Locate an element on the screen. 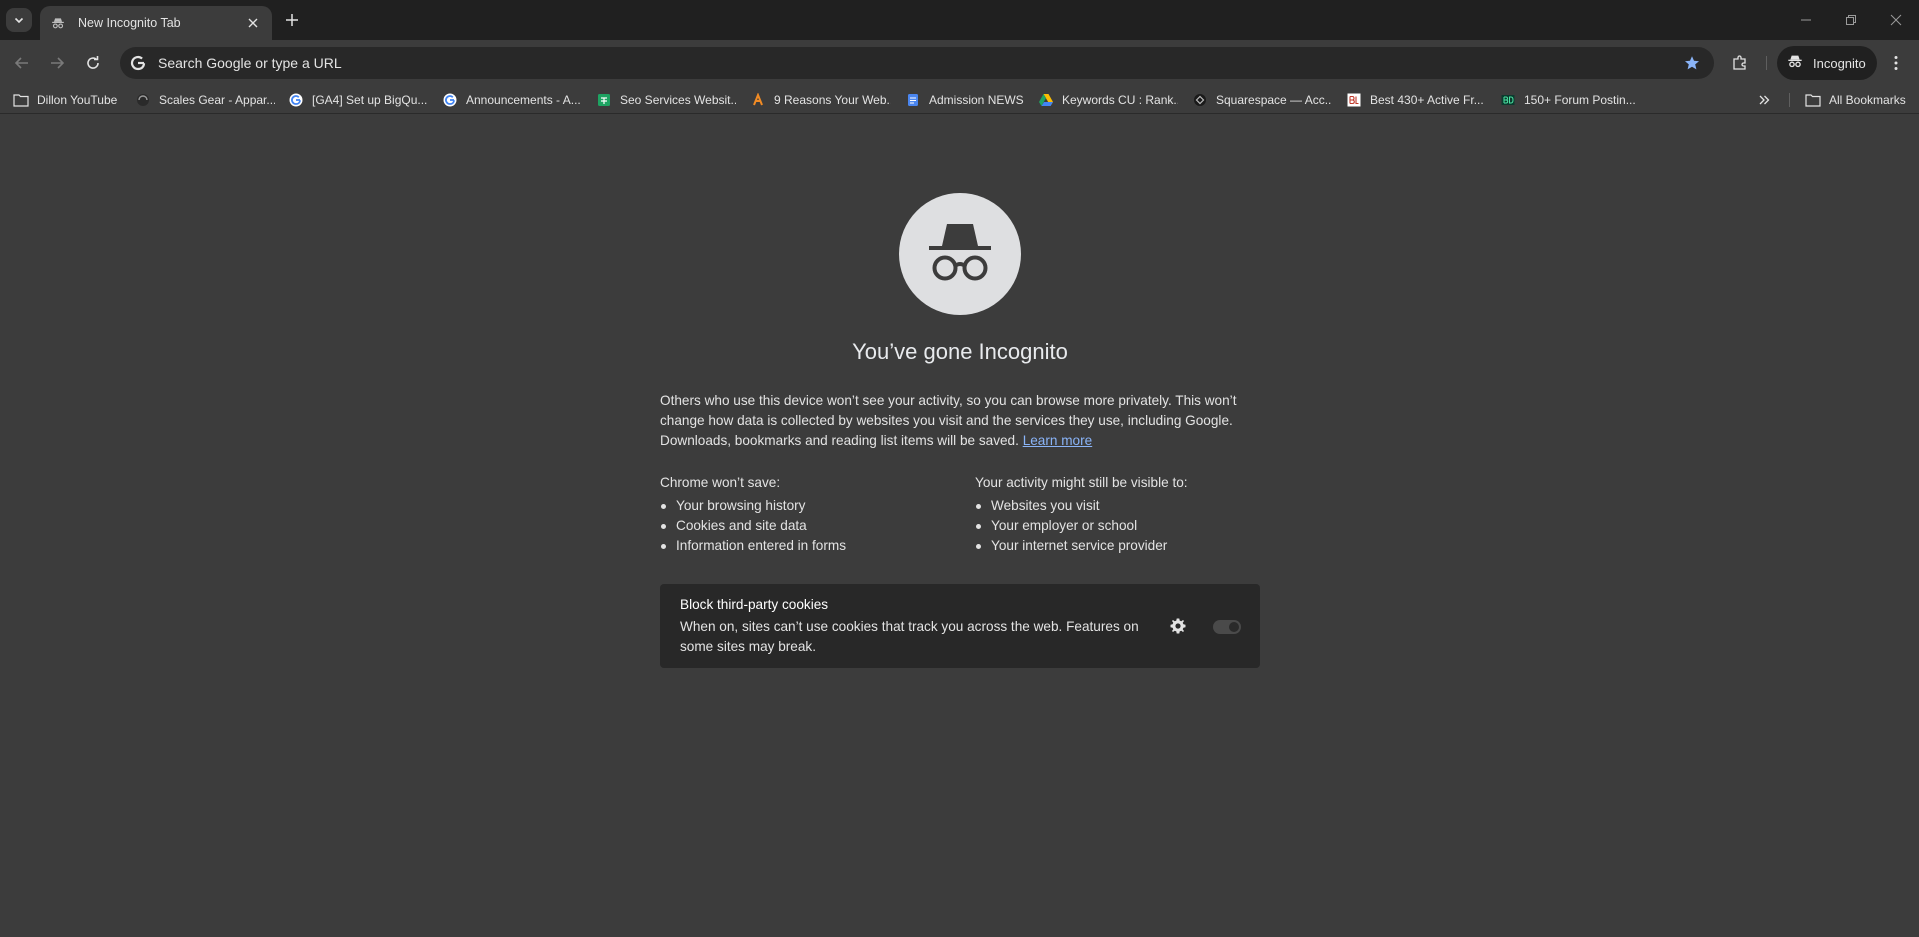  a-letter-icon is located at coordinates (758, 100).